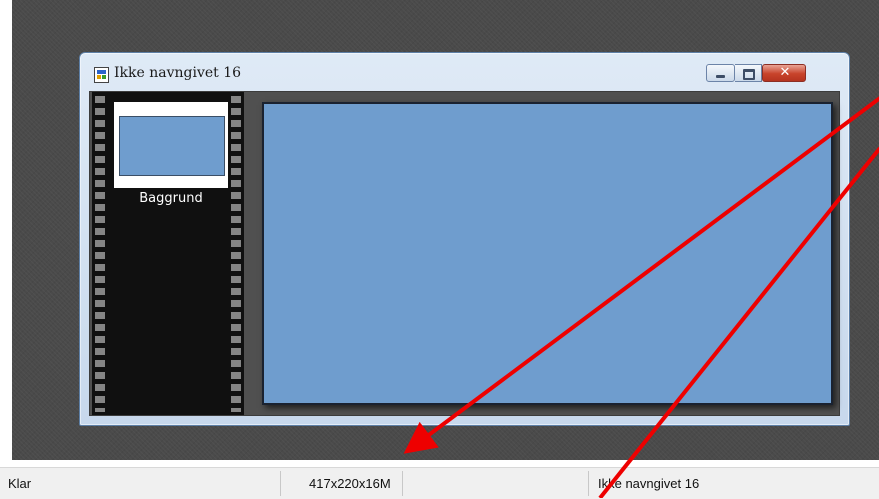  I want to click on close-icon: ✕, so click(785, 72).